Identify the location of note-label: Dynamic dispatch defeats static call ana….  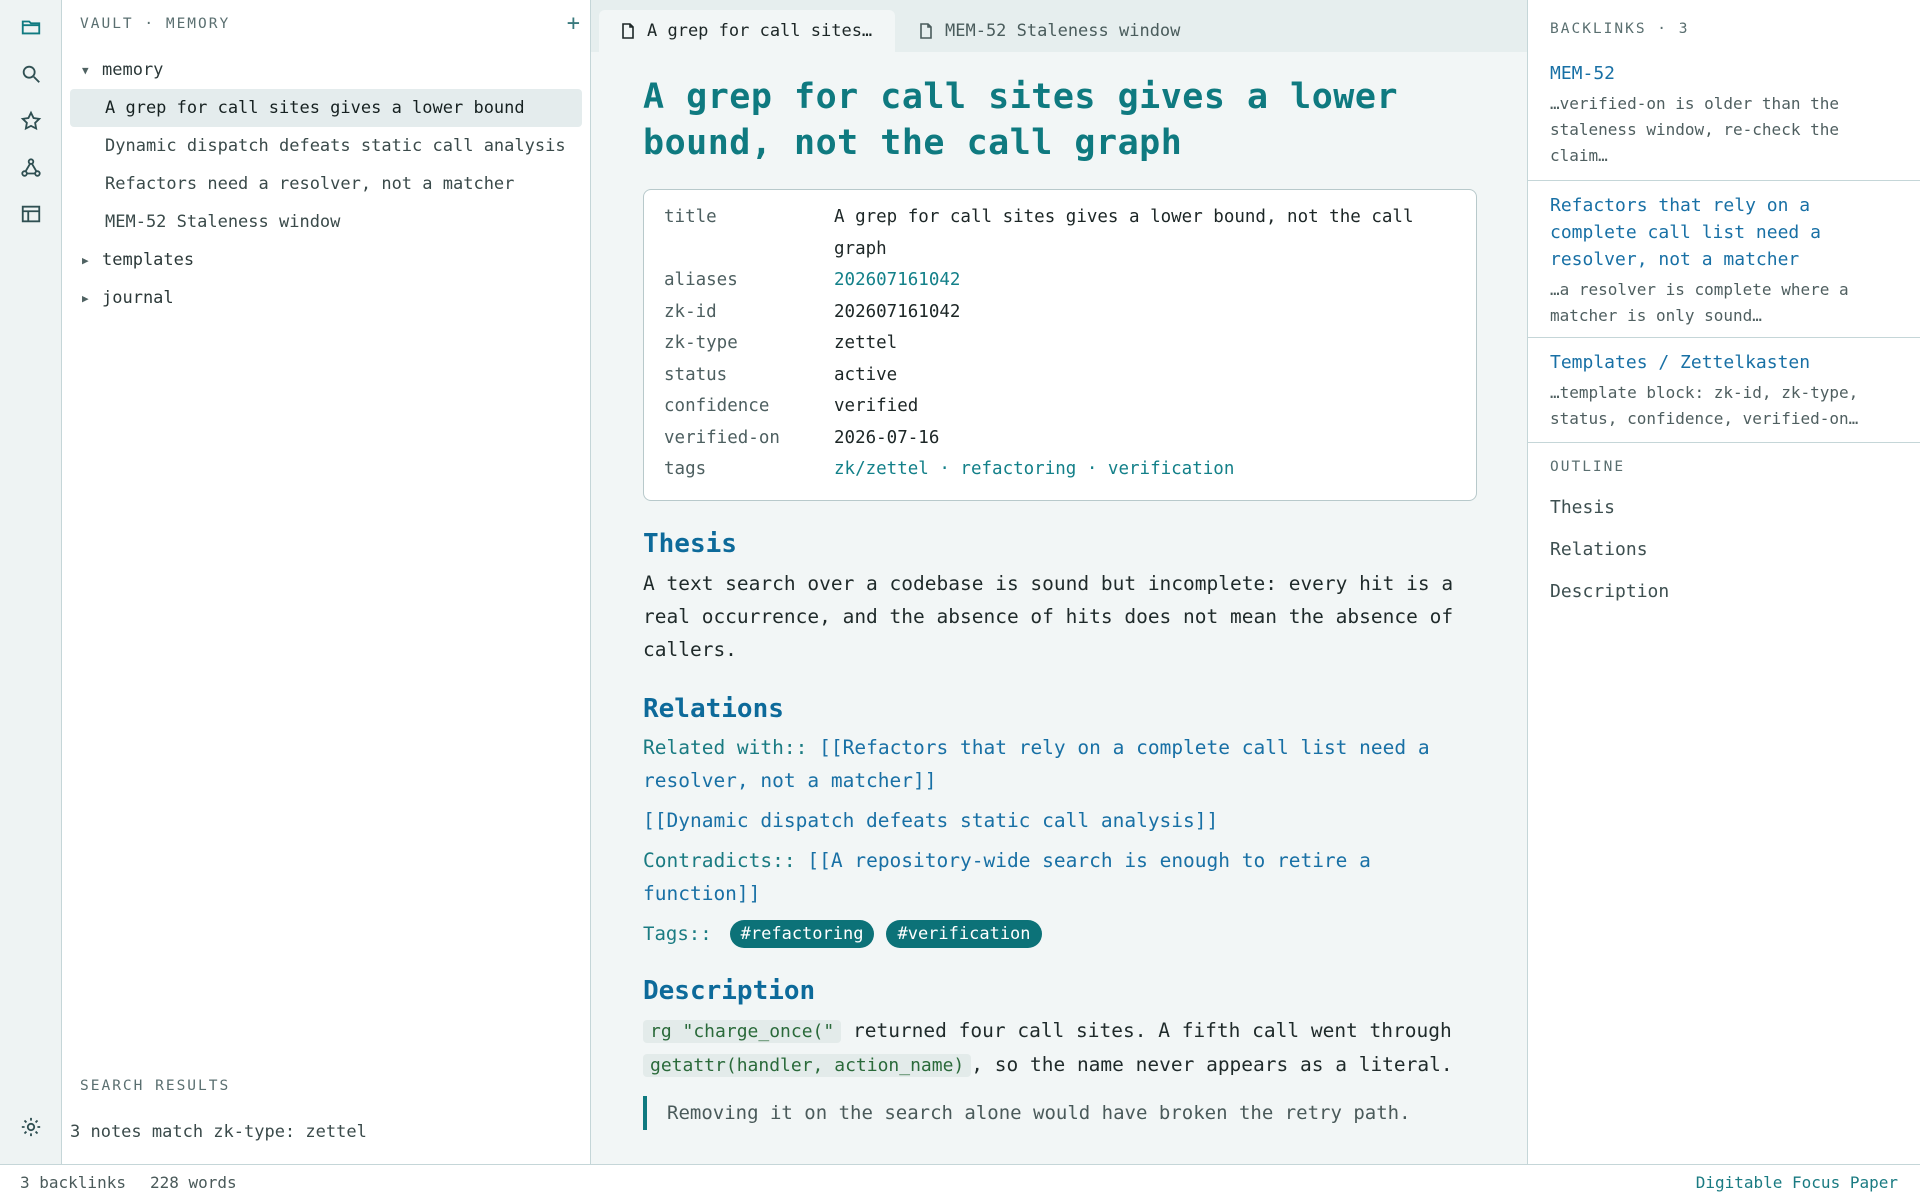
(335, 146).